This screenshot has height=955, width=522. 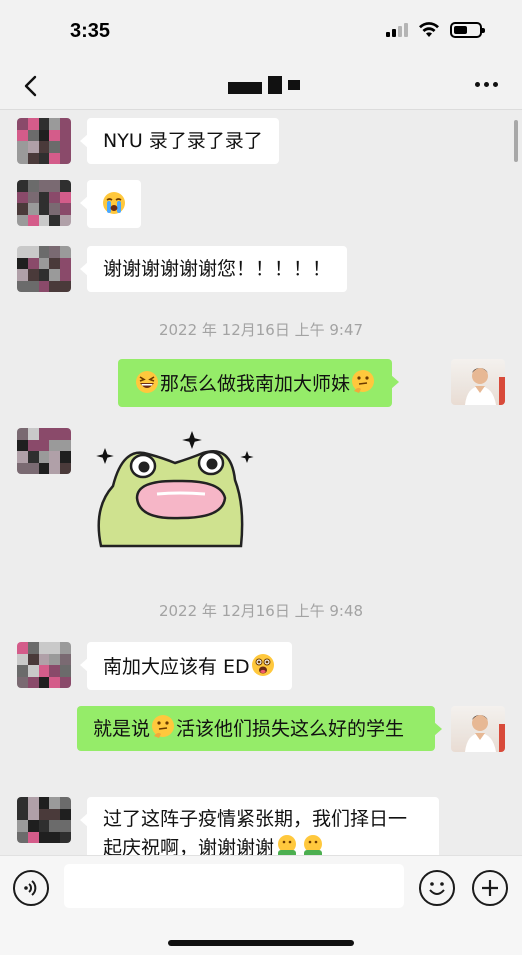 What do you see at coordinates (114, 203) in the screenshot?
I see `loudly-crying-face-icon` at bounding box center [114, 203].